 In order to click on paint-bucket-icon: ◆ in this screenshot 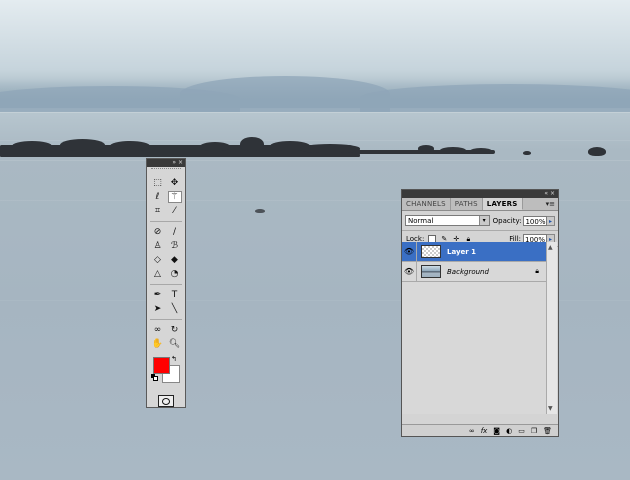, I will do `click(175, 260)`.